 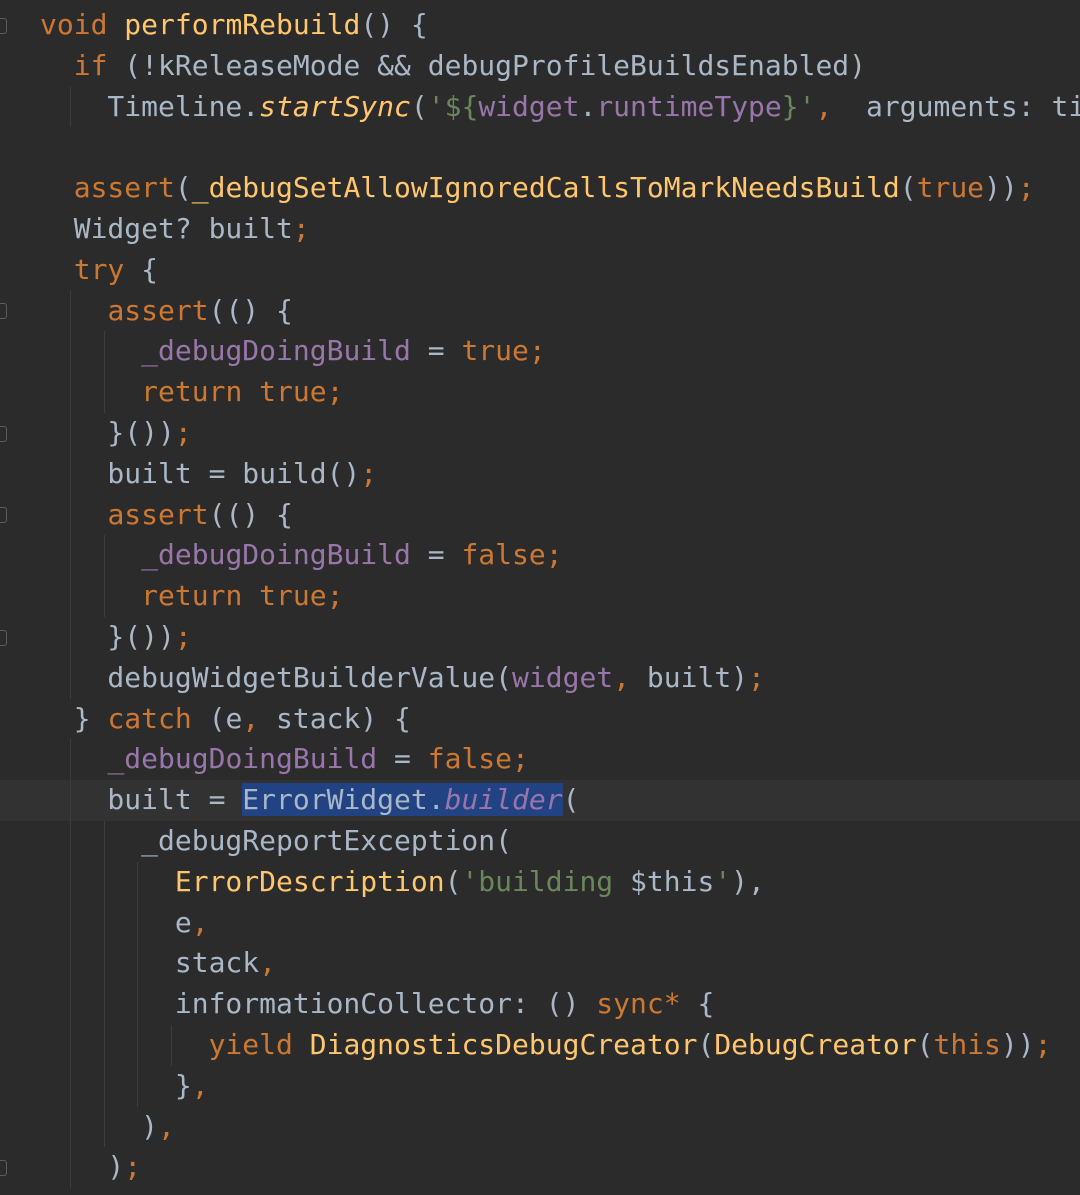 I want to click on code-line: void performRebuild() {, so click(x=560, y=25).